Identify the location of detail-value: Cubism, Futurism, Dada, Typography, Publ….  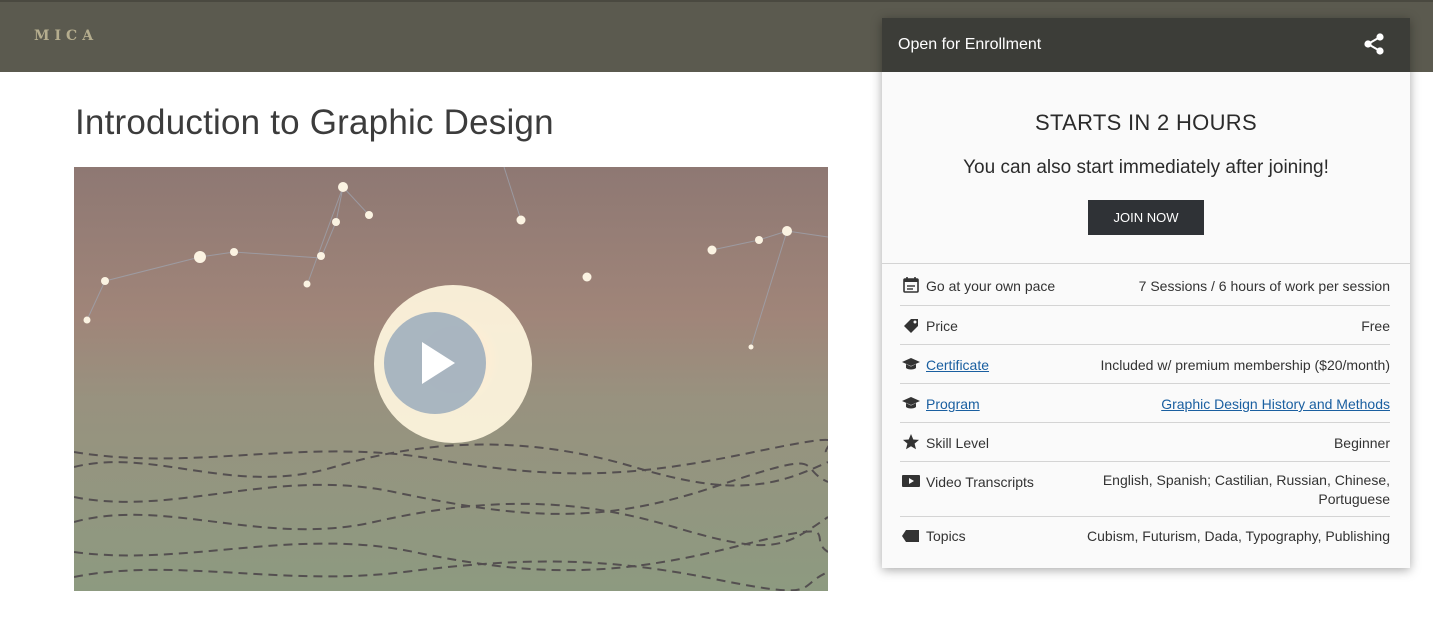
(1238, 536).